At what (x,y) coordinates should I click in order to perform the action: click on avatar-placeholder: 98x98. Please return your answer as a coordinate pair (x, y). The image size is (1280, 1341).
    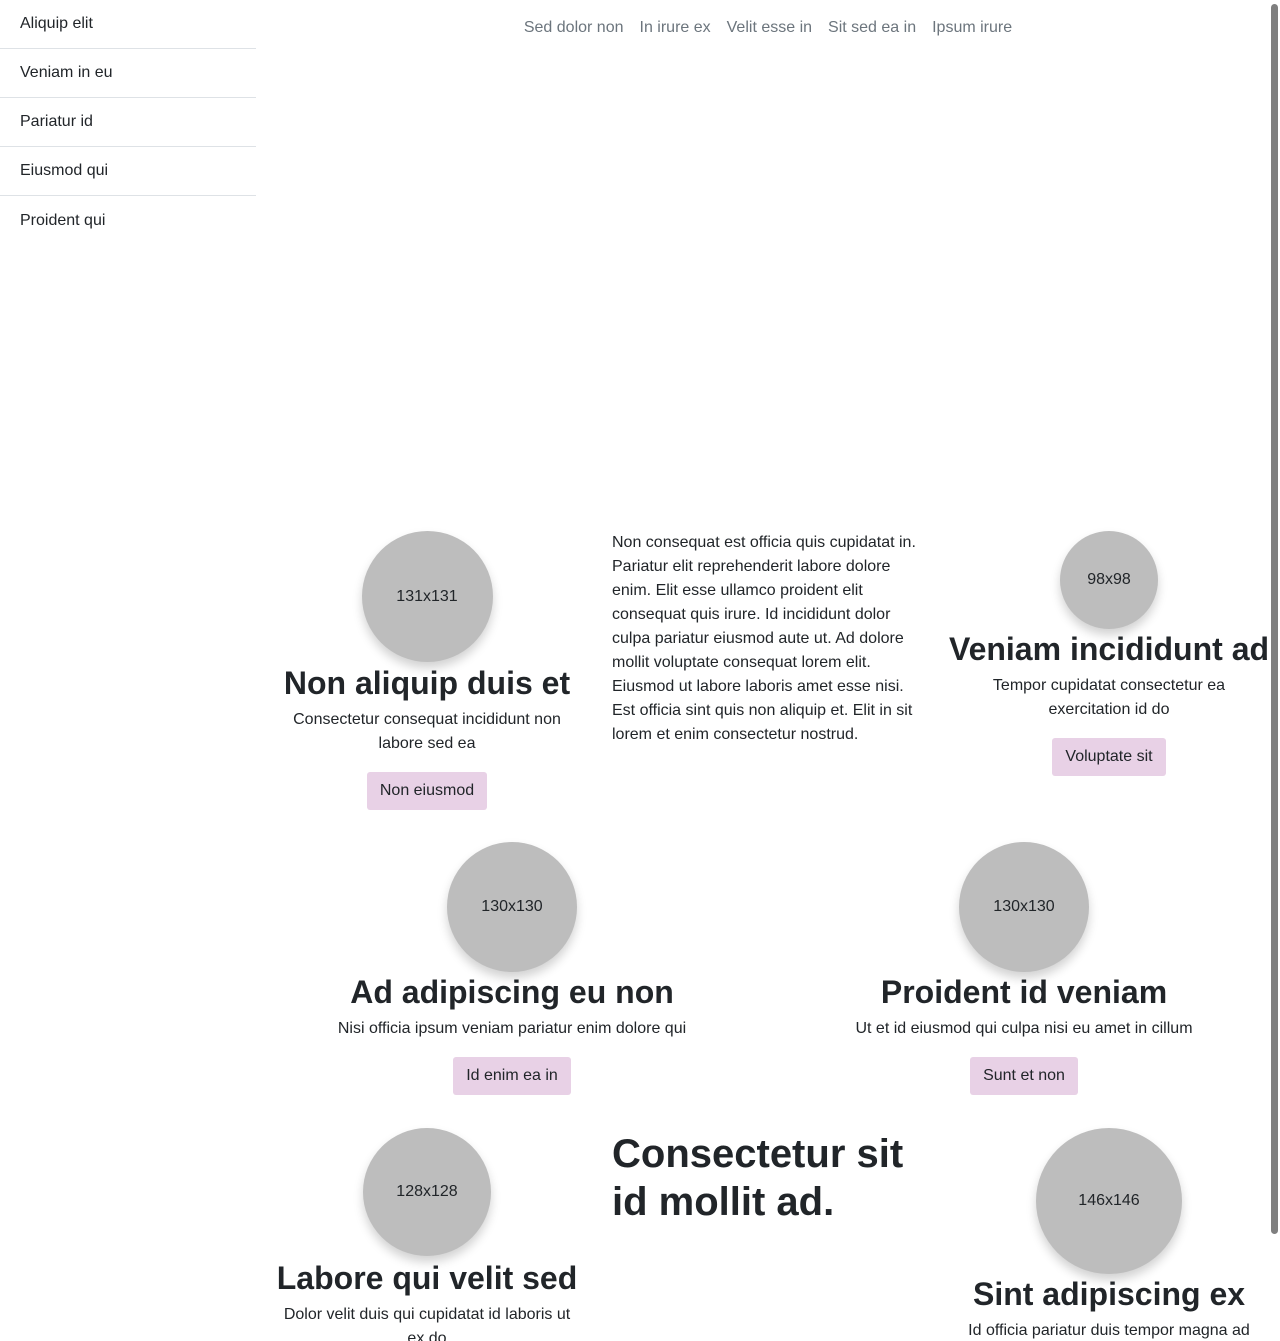
    Looking at the image, I should click on (1109, 580).